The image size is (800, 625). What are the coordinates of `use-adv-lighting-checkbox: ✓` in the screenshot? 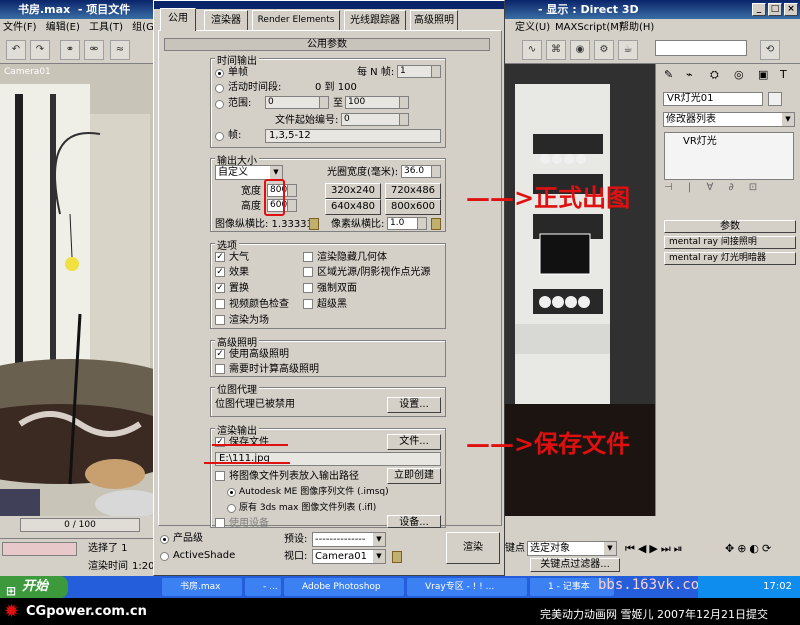 It's located at (220, 354).